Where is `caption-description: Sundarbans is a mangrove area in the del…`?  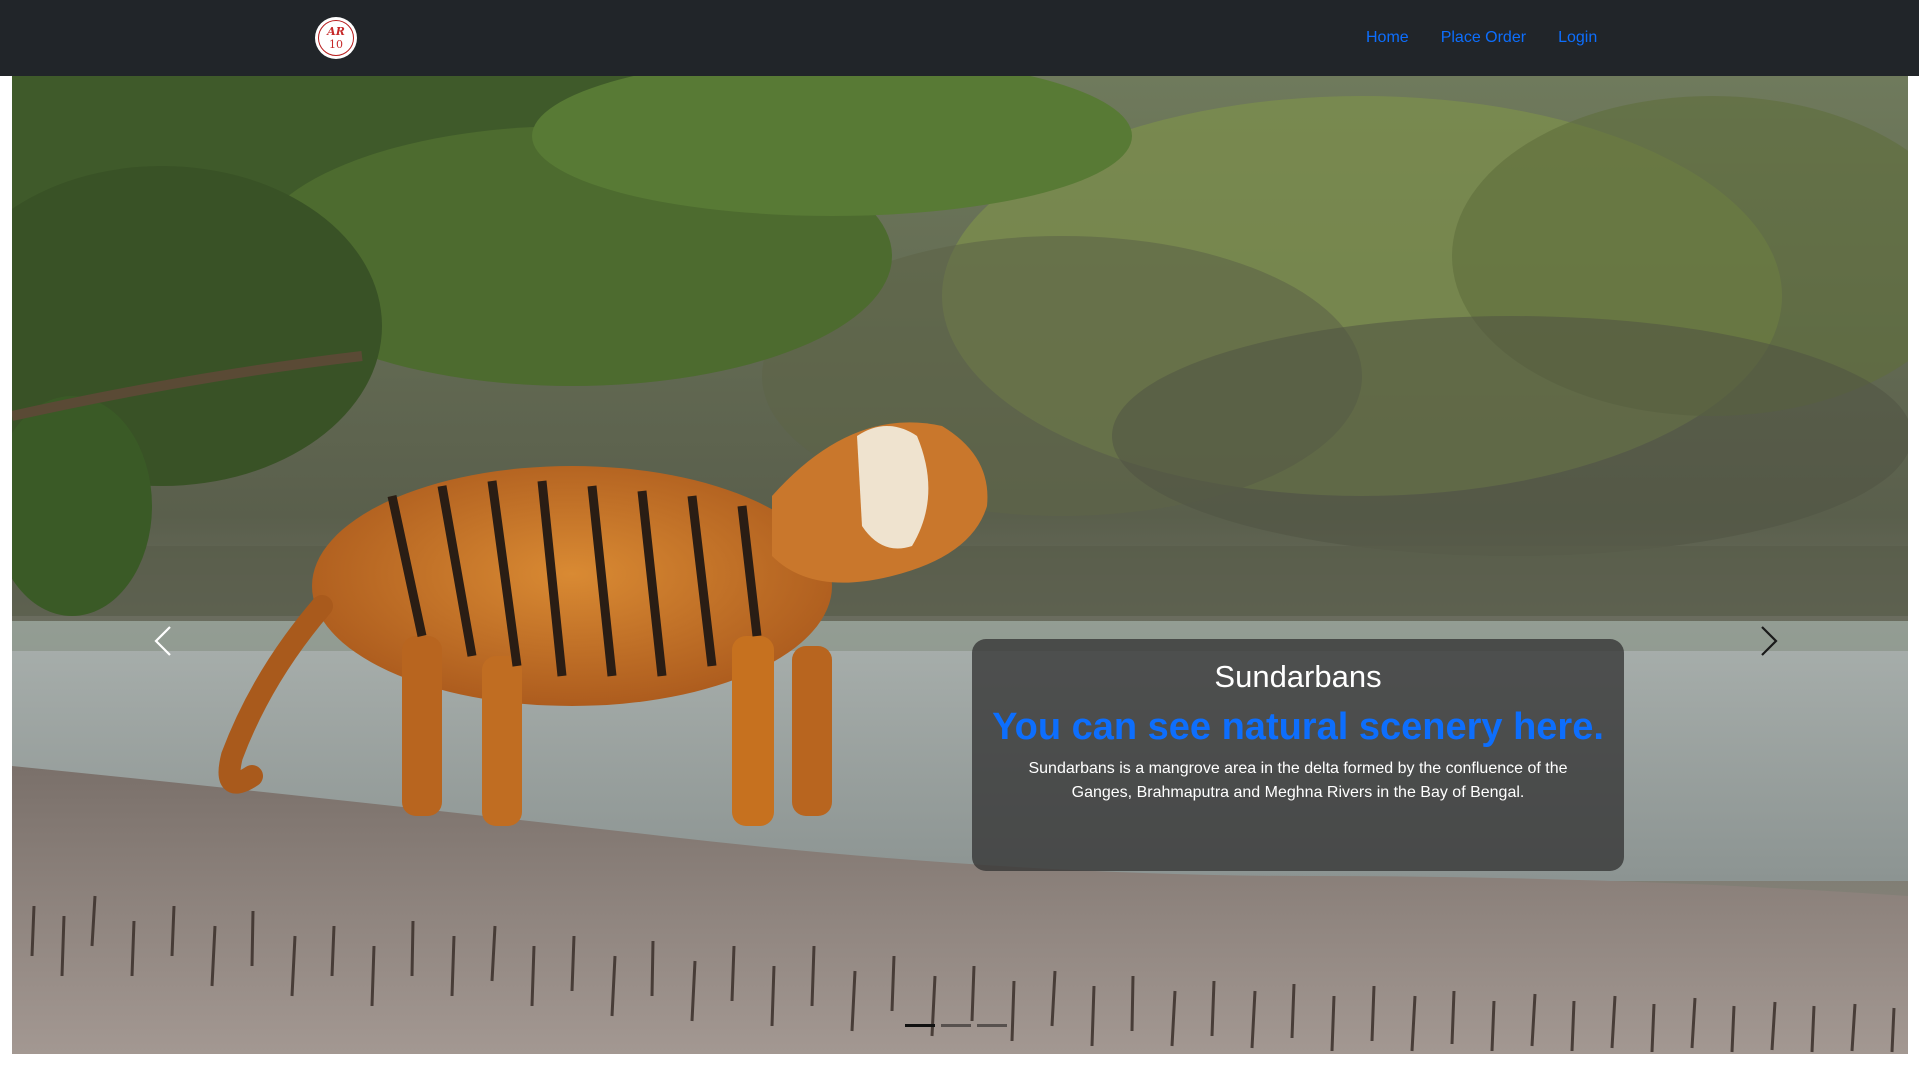
caption-description: Sundarbans is a mangrove area in the del… is located at coordinates (1298, 780).